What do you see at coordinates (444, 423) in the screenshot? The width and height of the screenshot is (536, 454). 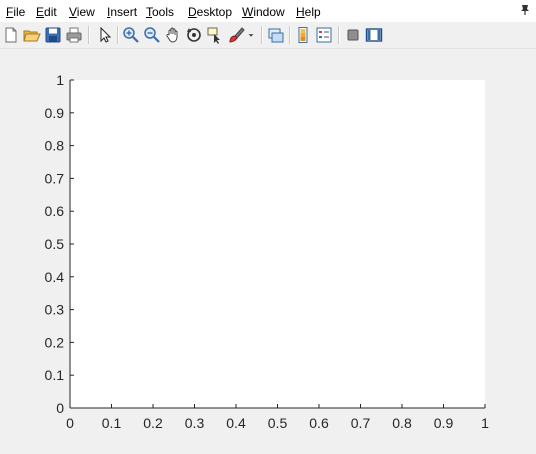 I see `x-tick-label: 0.9` at bounding box center [444, 423].